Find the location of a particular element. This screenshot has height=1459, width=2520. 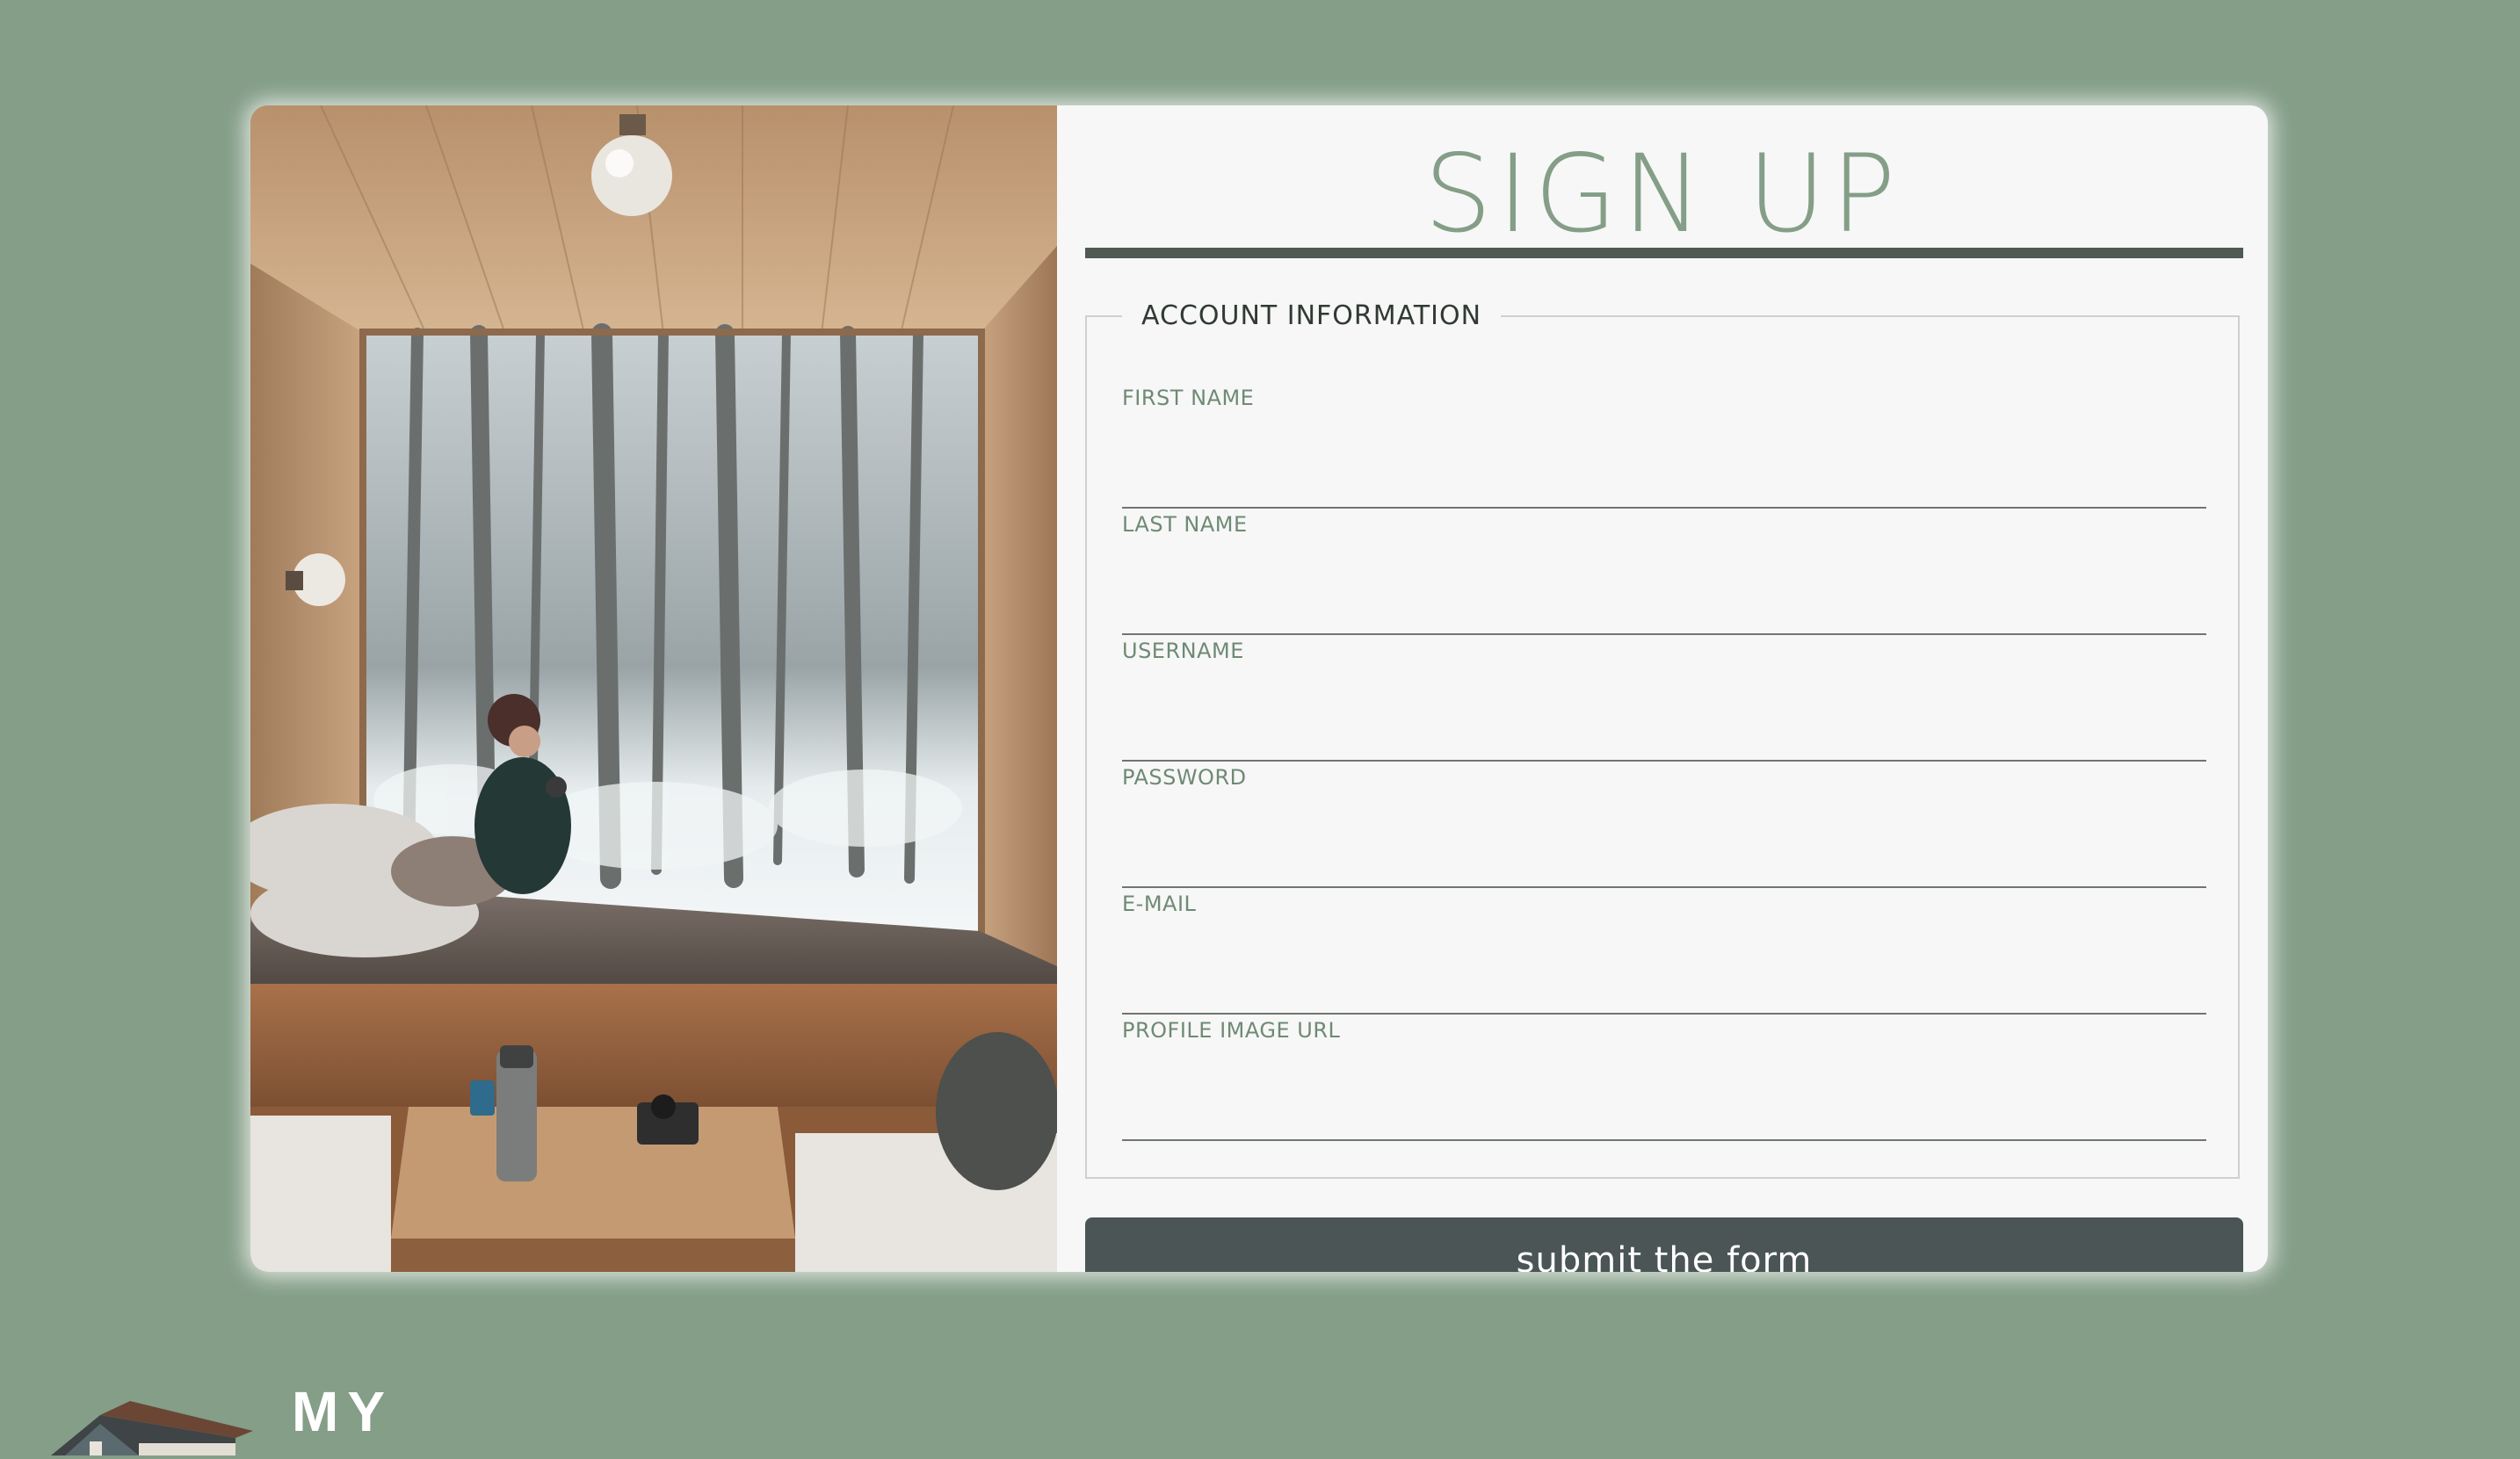

username-input is located at coordinates (1664, 731).